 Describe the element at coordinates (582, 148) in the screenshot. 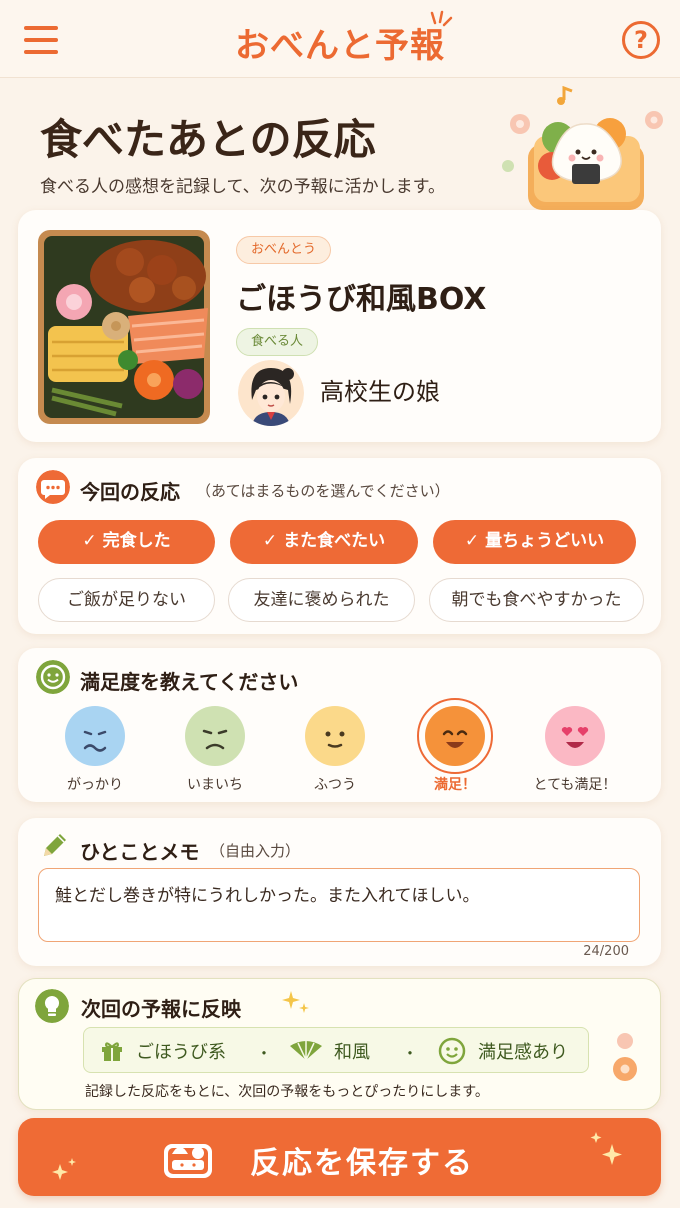

I see `onigiri-bento-illustration` at that location.